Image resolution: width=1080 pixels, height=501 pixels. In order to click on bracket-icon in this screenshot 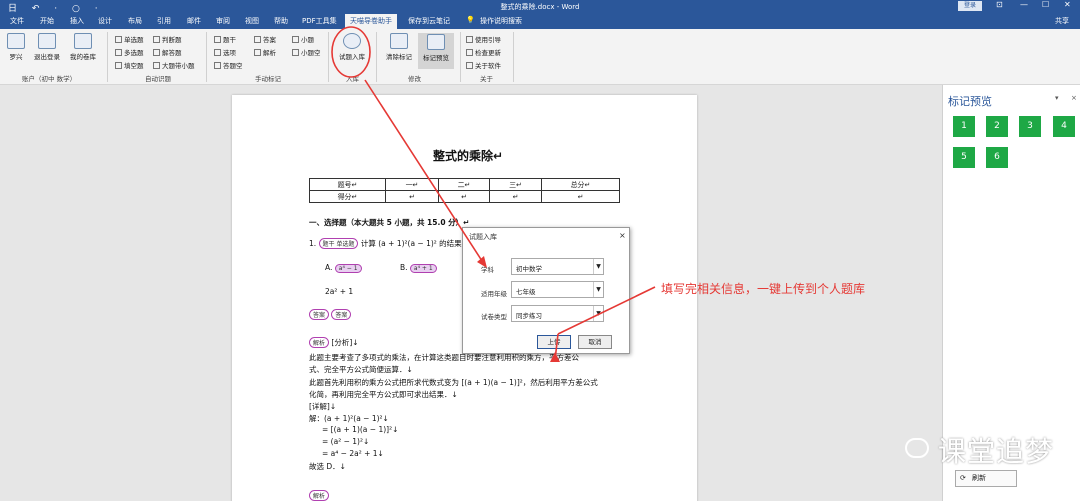, I will do `click(118, 65)`.